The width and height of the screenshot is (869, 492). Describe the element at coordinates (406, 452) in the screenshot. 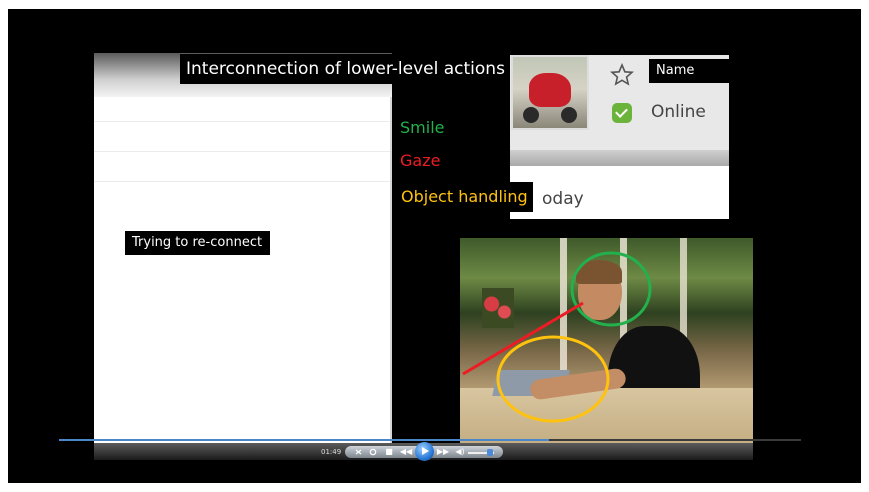

I see `previous-button: ◀◀` at that location.